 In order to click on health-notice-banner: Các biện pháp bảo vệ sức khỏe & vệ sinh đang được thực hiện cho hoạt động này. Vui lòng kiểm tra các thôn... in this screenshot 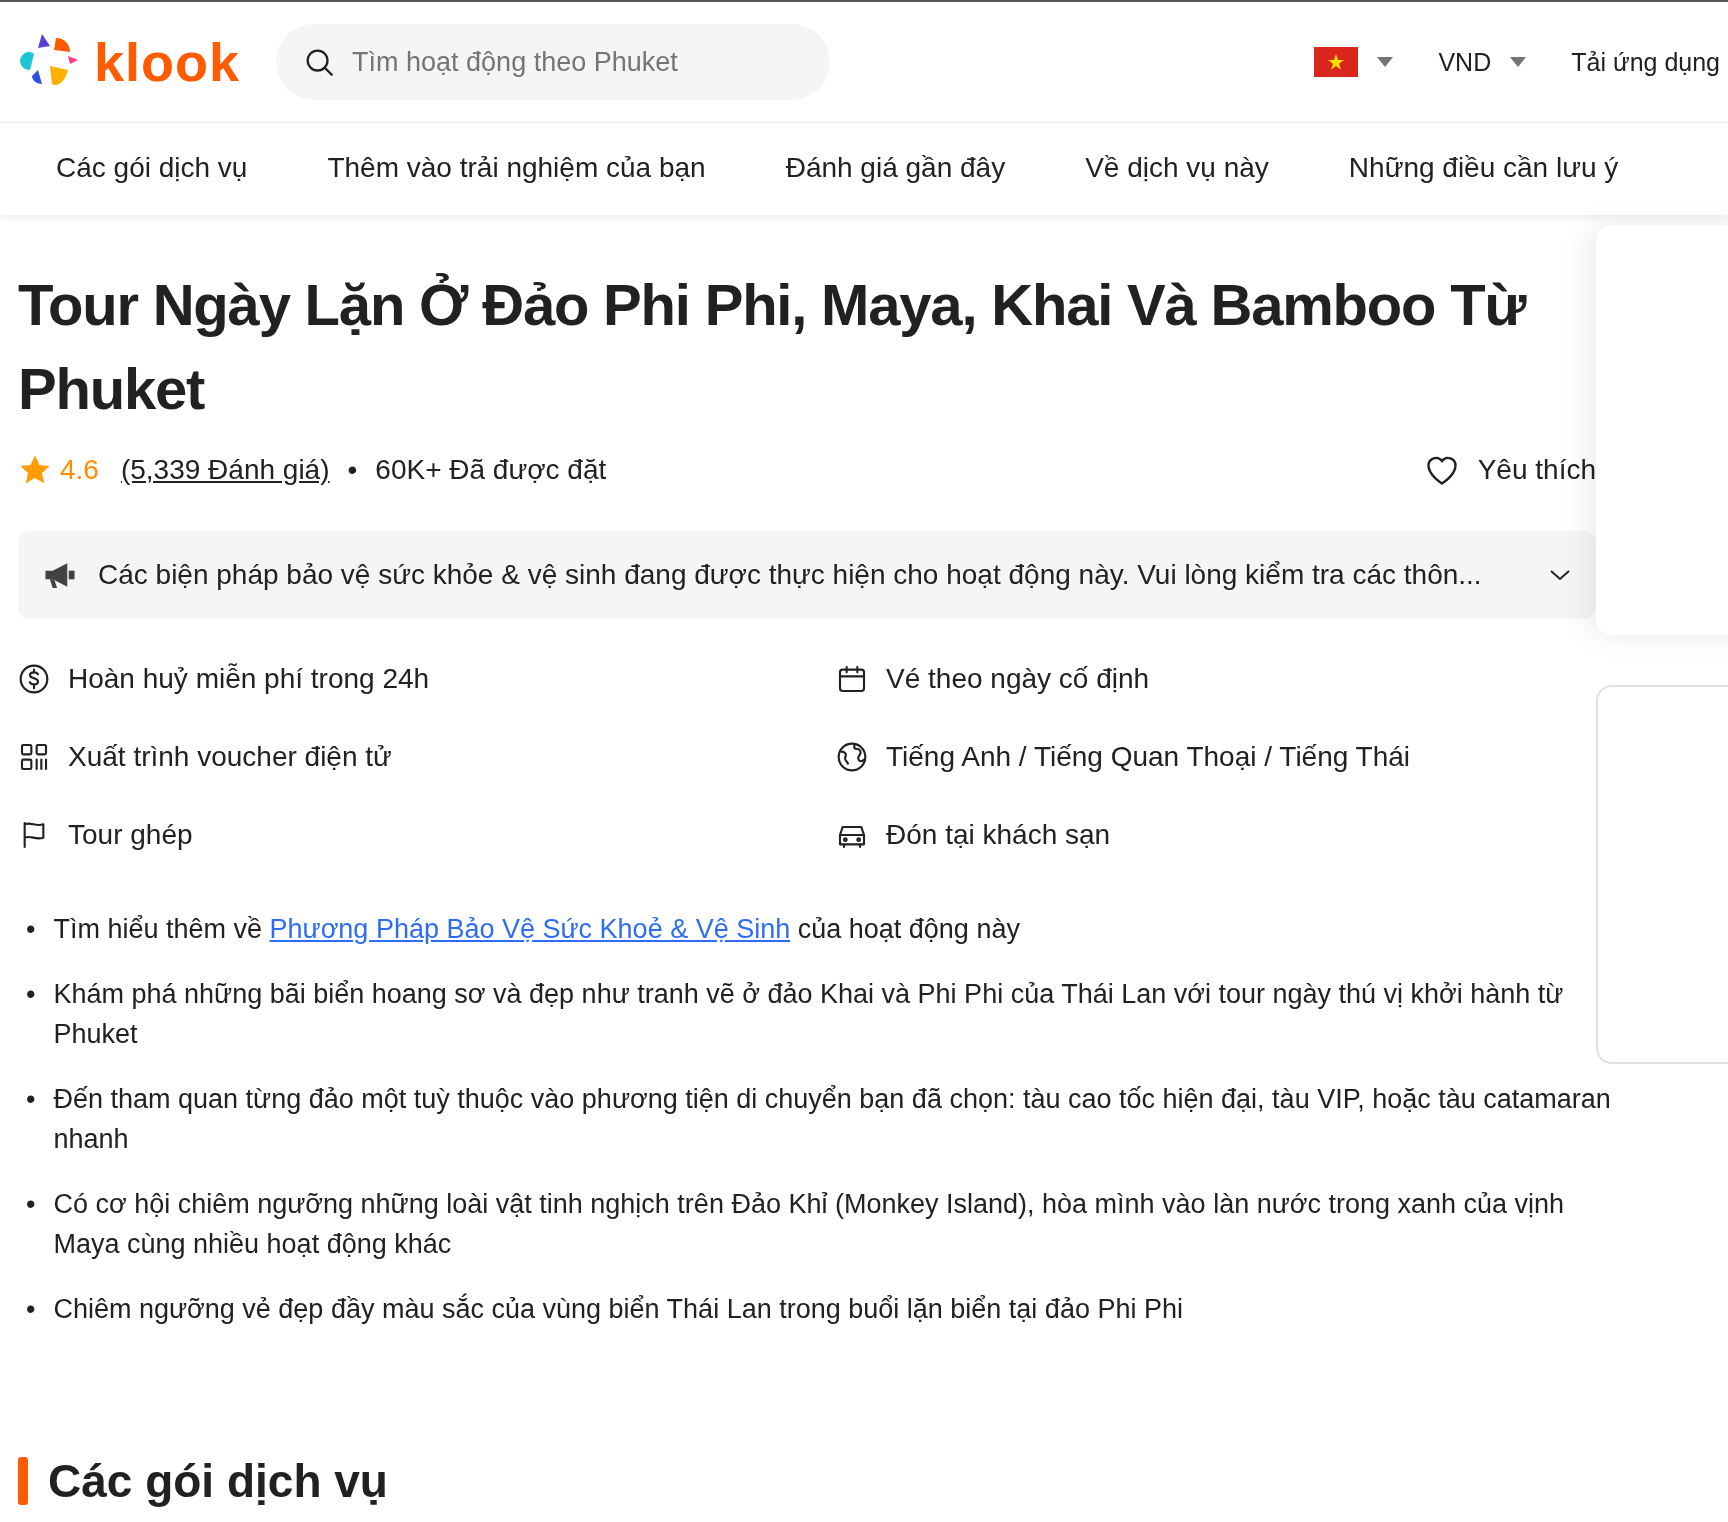, I will do `click(807, 575)`.